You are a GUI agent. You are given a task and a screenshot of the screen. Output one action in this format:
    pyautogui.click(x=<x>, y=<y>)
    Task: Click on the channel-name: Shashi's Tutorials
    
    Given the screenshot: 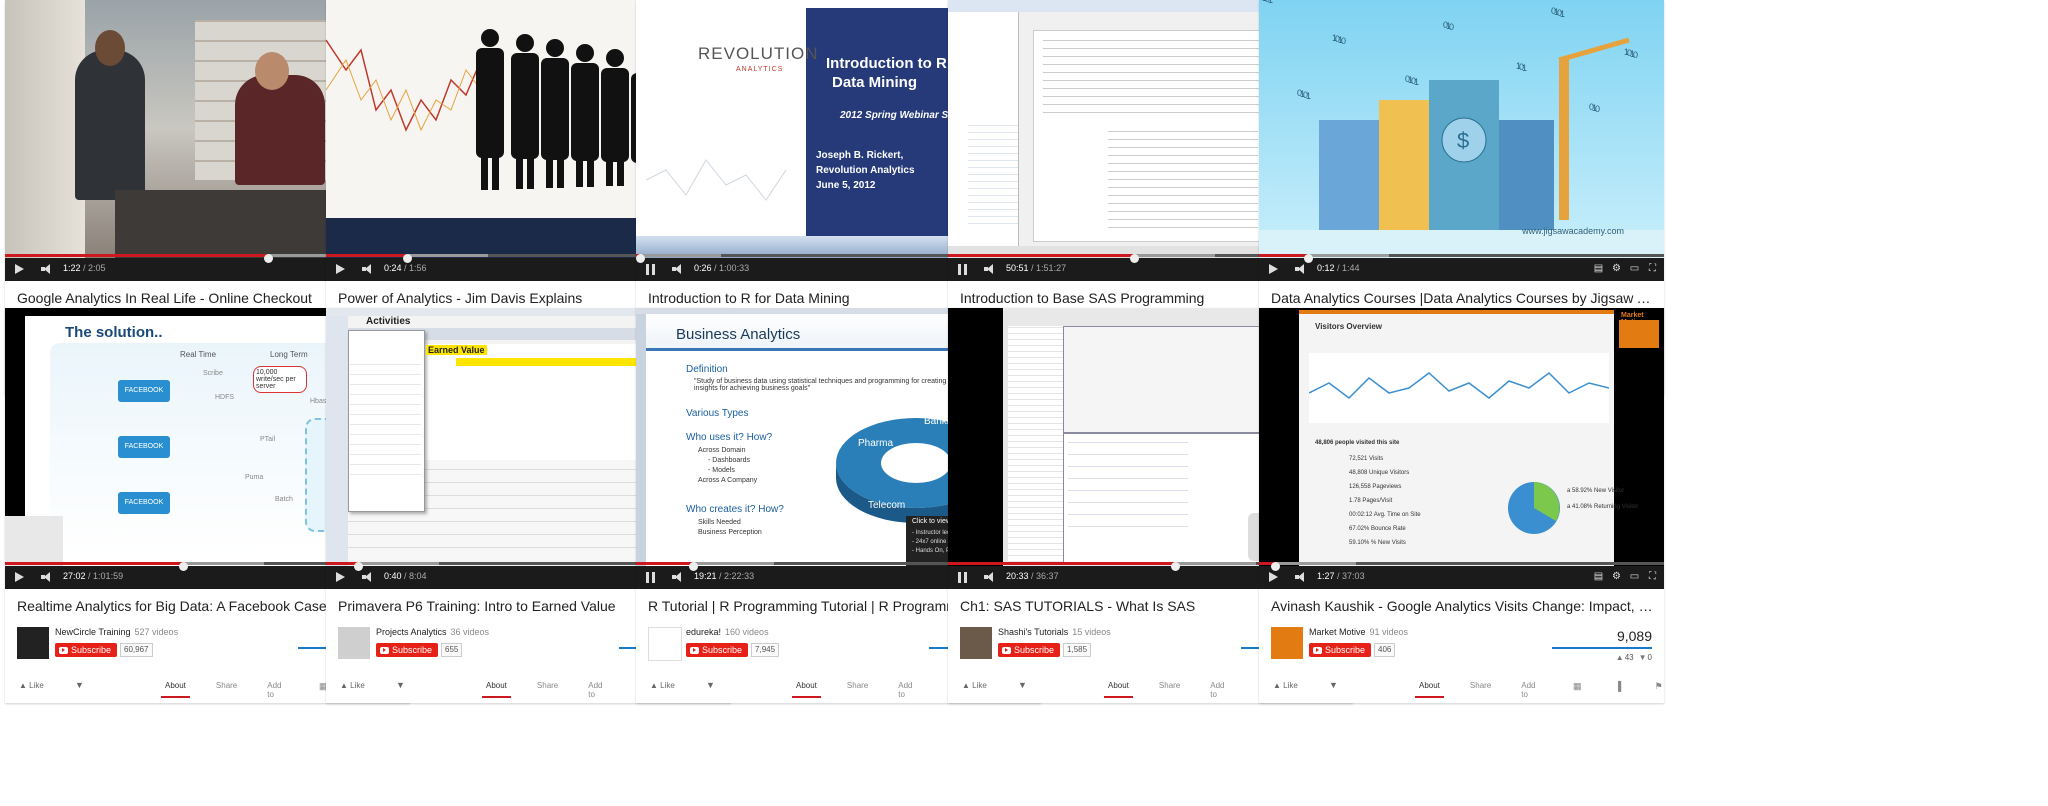 What is the action you would take?
    pyautogui.click(x=1033, y=632)
    